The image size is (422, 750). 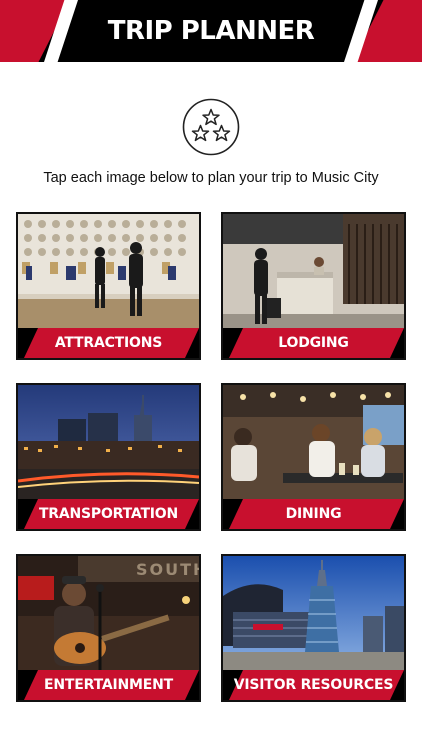 I want to click on app-header: TRIP PLANNER, so click(x=211, y=31).